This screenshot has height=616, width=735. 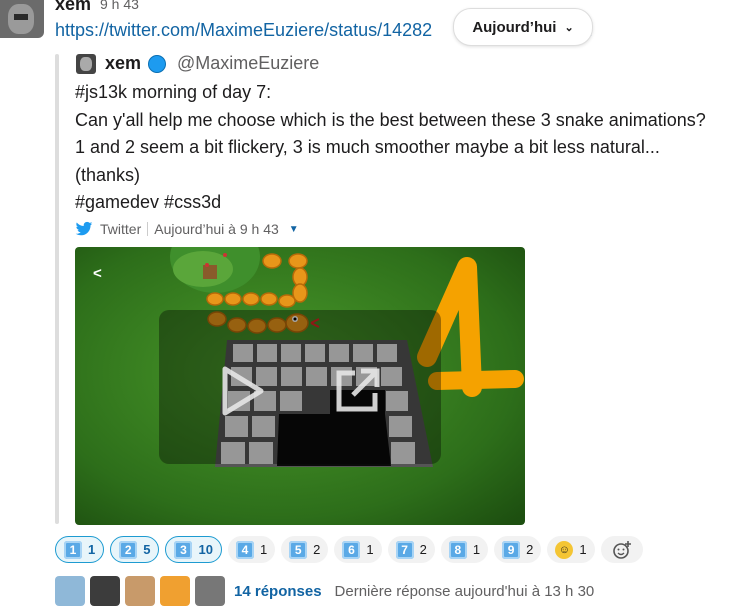 I want to click on reaction-five: 52, so click(x=305, y=549).